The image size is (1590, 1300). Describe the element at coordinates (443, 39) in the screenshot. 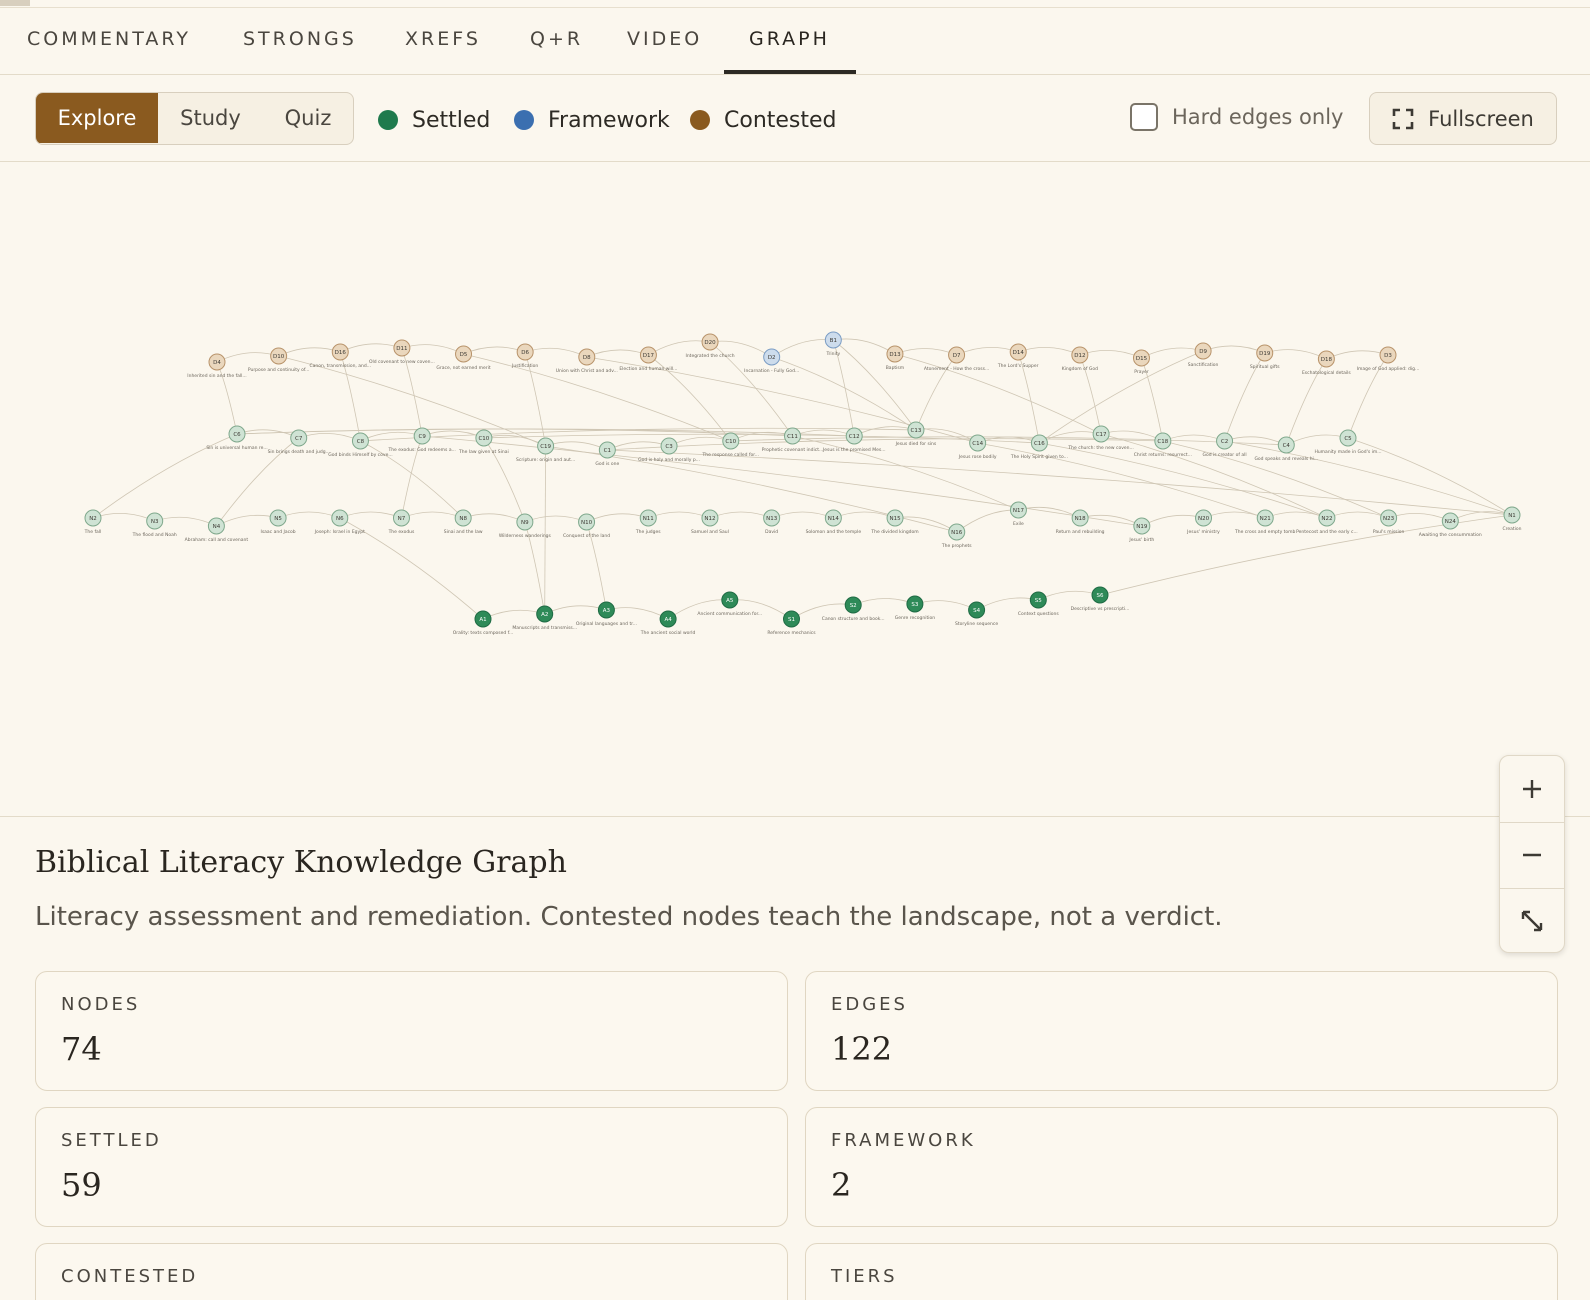

I see `tab-xrefs: XREFS` at that location.